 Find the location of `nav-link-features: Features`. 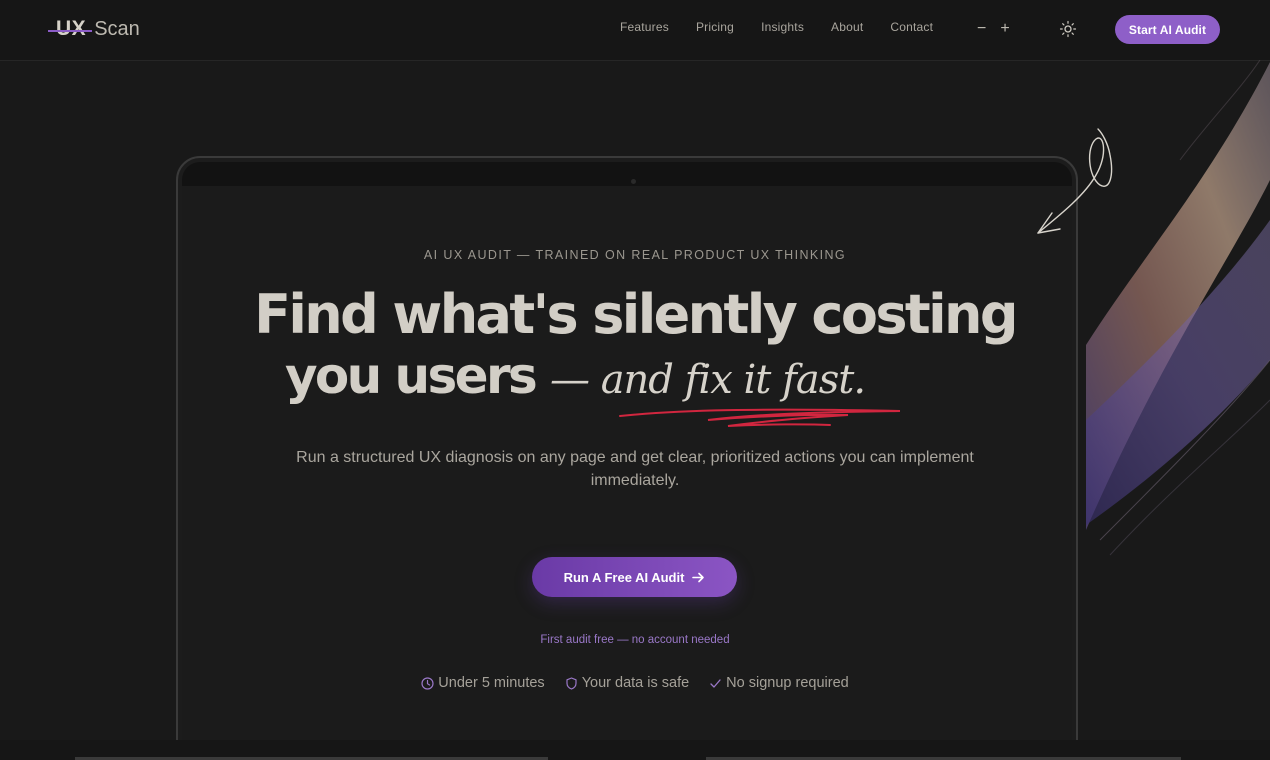

nav-link-features: Features is located at coordinates (644, 27).